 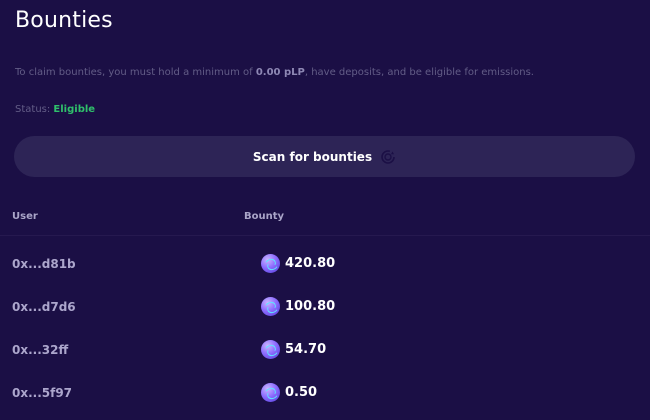 What do you see at coordinates (280, 72) in the screenshot?
I see `minimum-amount: 0.00 pLP` at bounding box center [280, 72].